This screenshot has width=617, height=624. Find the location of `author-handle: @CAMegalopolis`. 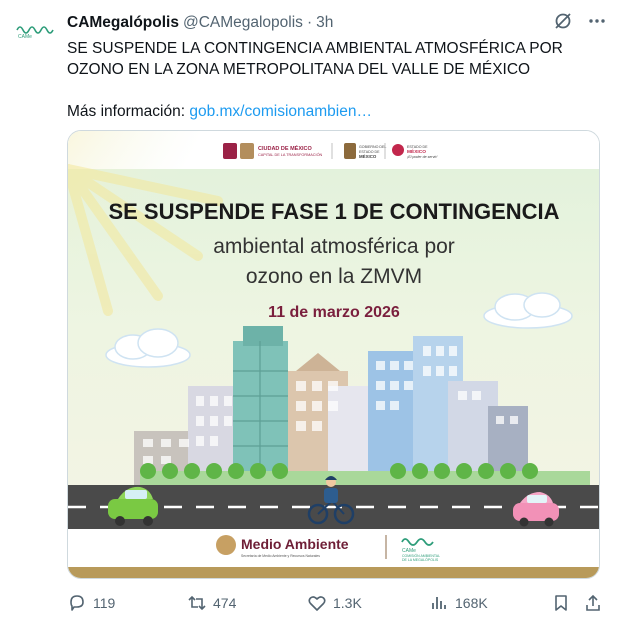

author-handle: @CAMegalopolis is located at coordinates (243, 23).